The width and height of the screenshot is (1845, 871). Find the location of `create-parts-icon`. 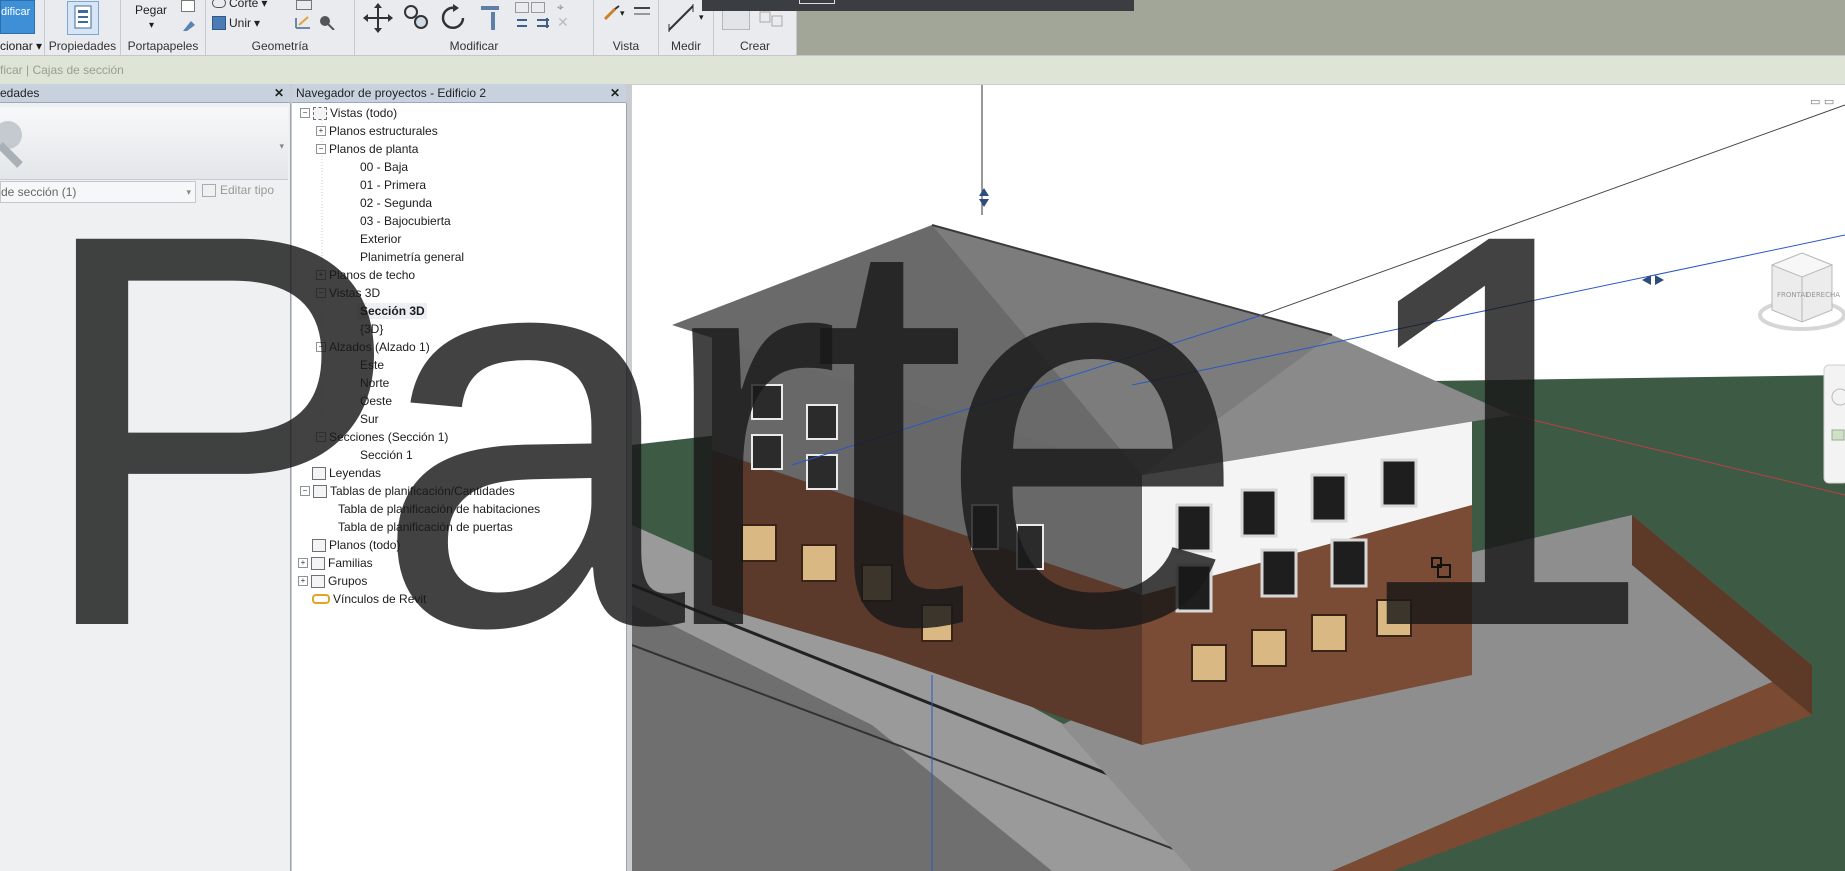

create-parts-icon is located at coordinates (772, 20).